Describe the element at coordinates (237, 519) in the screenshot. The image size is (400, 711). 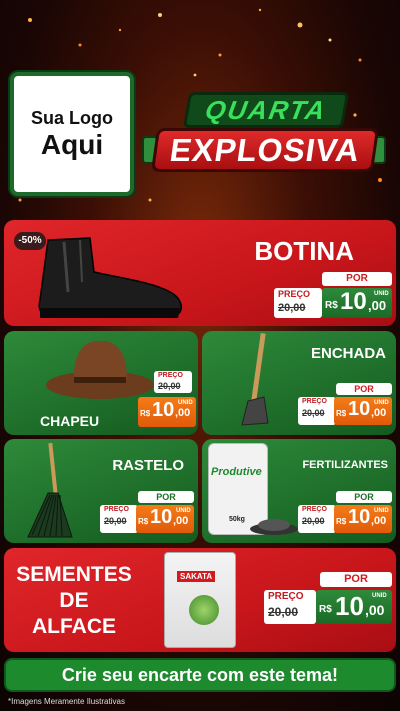
I see `bag-weight: 50kg` at that location.